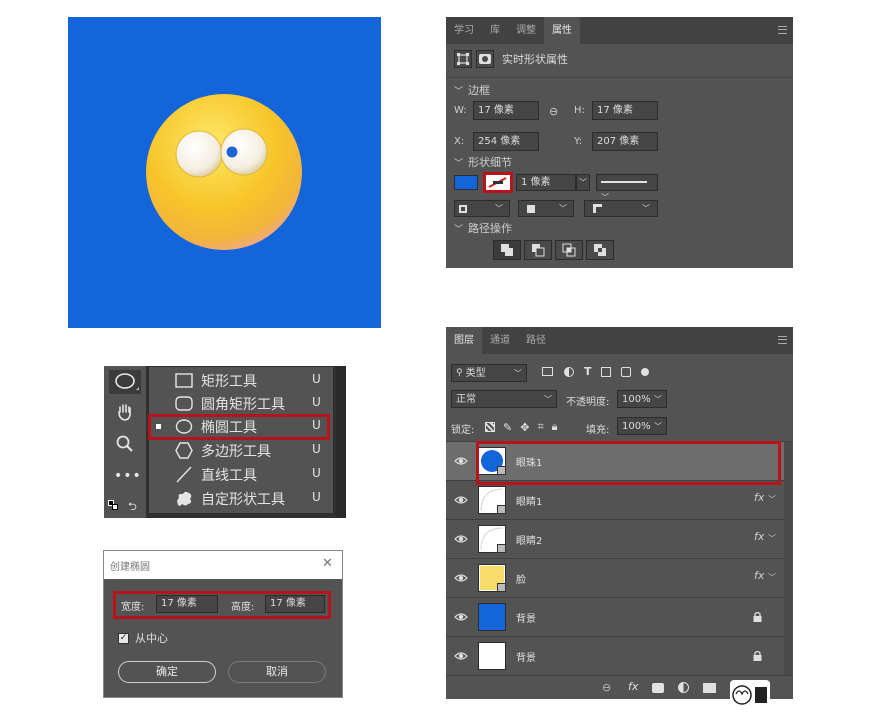  What do you see at coordinates (619, 578) in the screenshot?
I see `layer-row: 脸 fx ﹀` at bounding box center [619, 578].